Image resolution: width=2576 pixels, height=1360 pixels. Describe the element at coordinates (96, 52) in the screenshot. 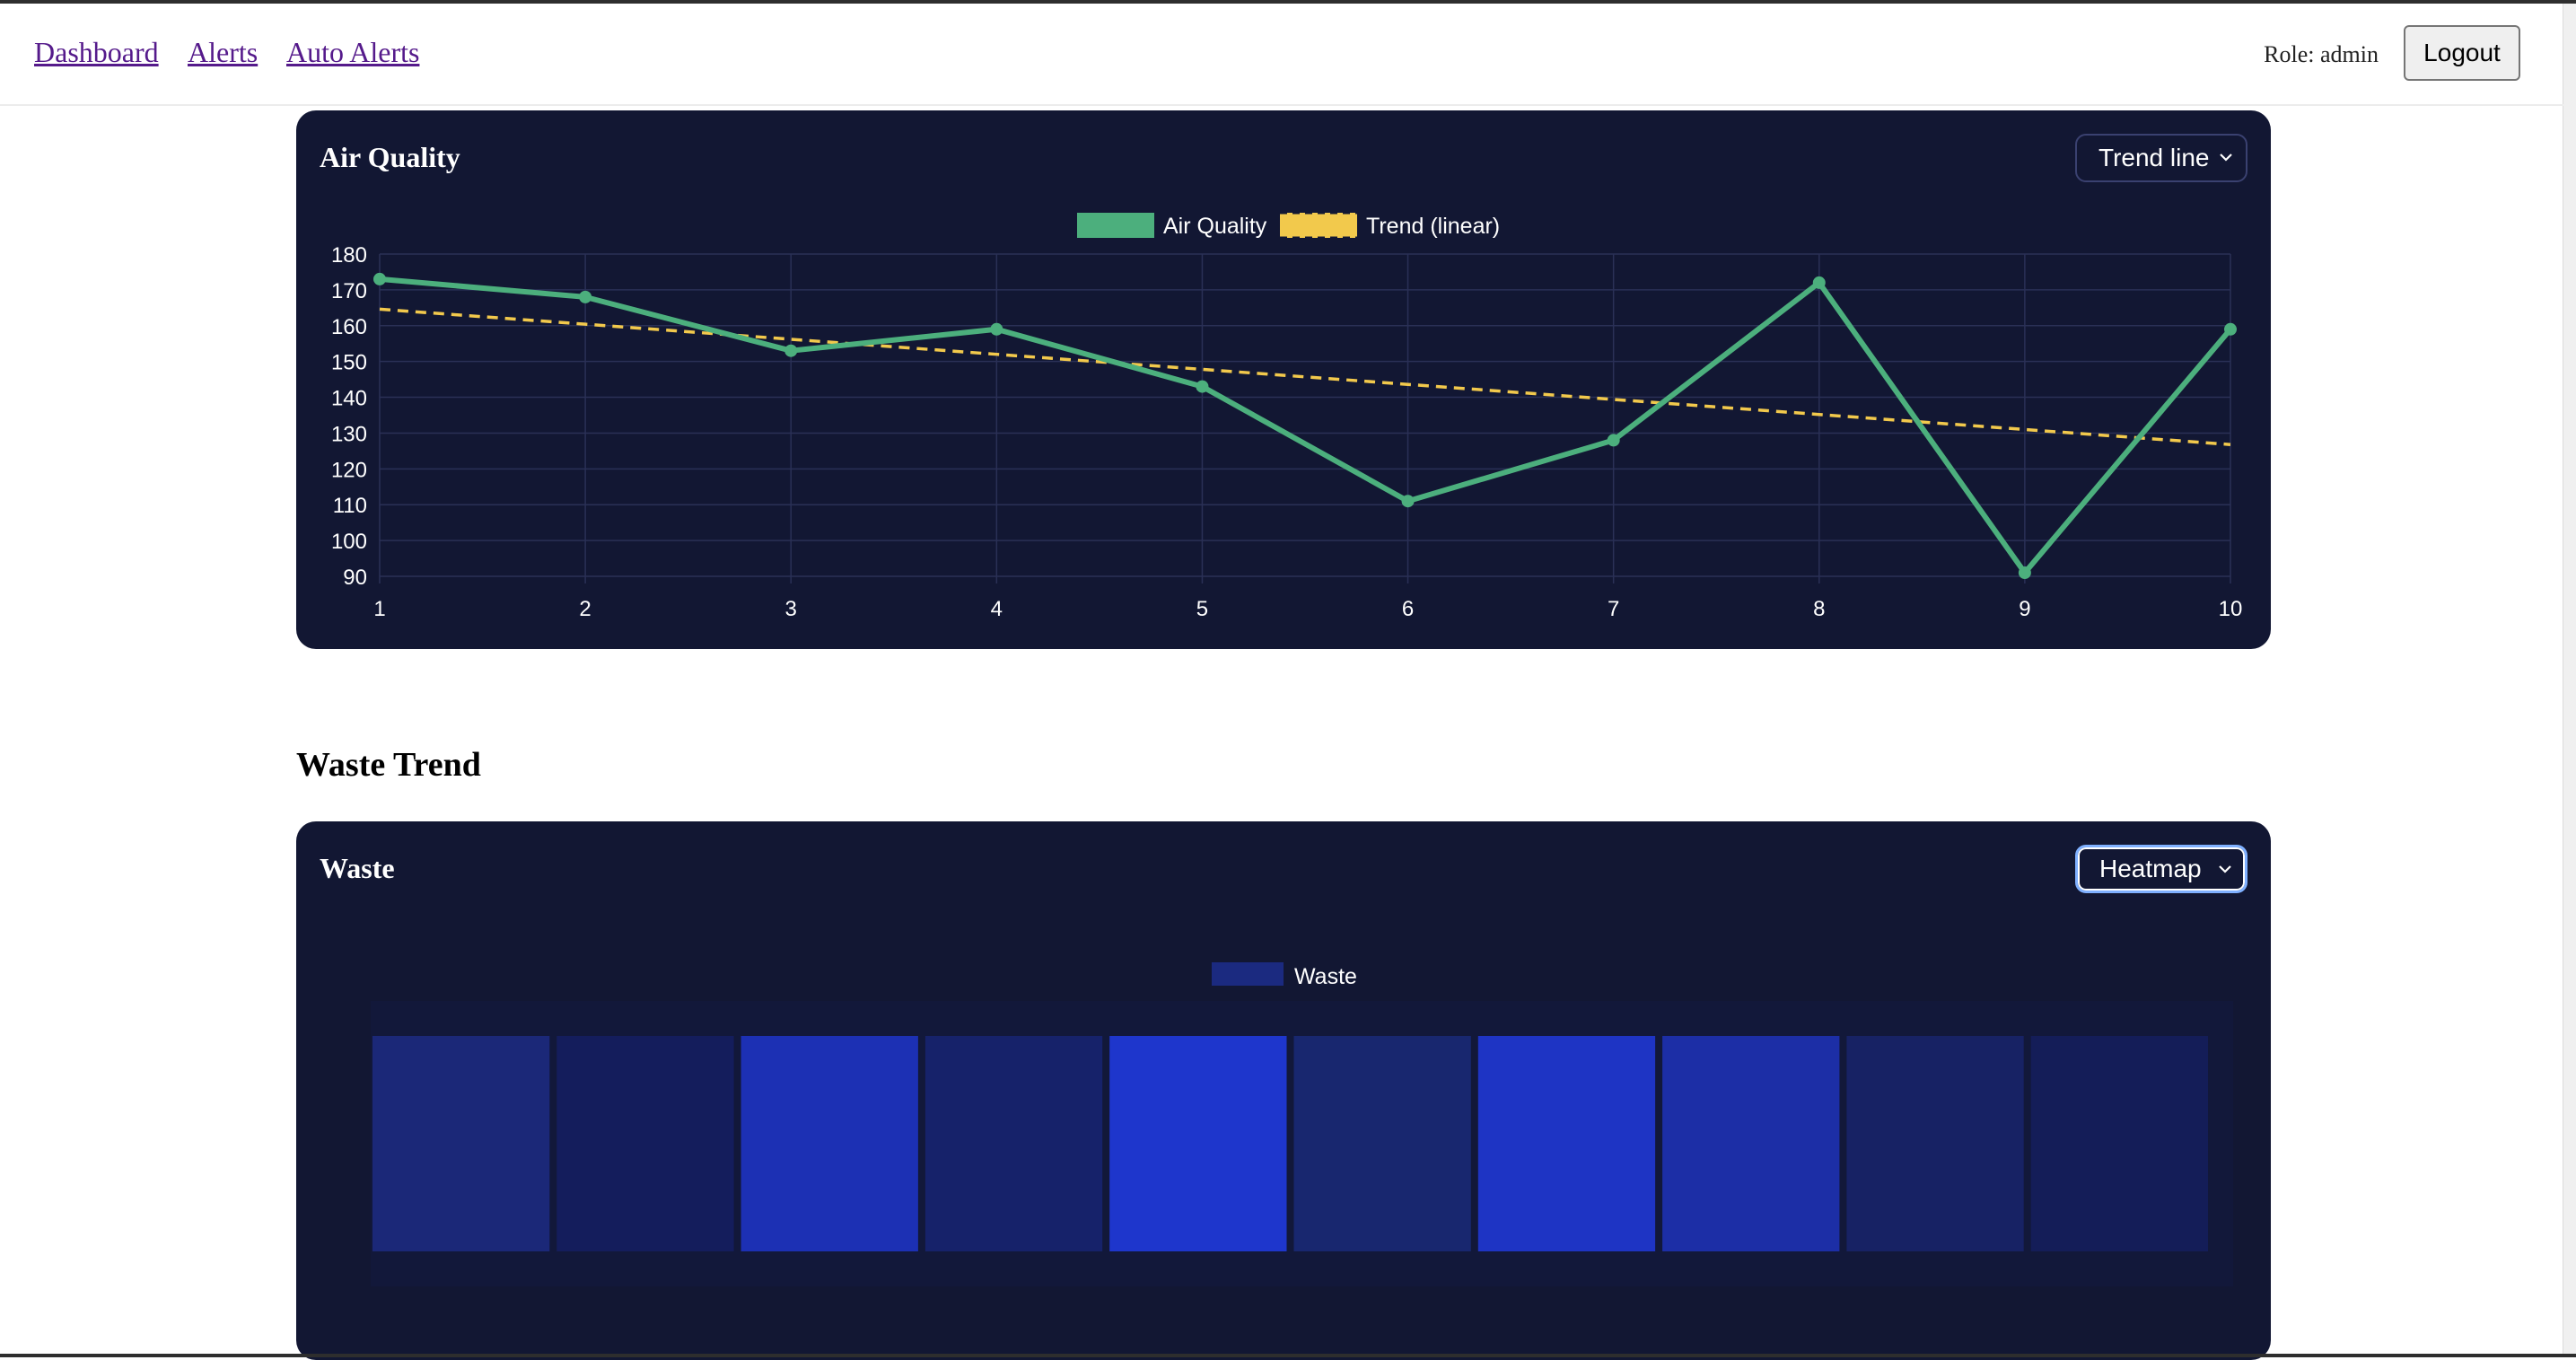

I see `nav-link-dashboard: Dashboard` at that location.